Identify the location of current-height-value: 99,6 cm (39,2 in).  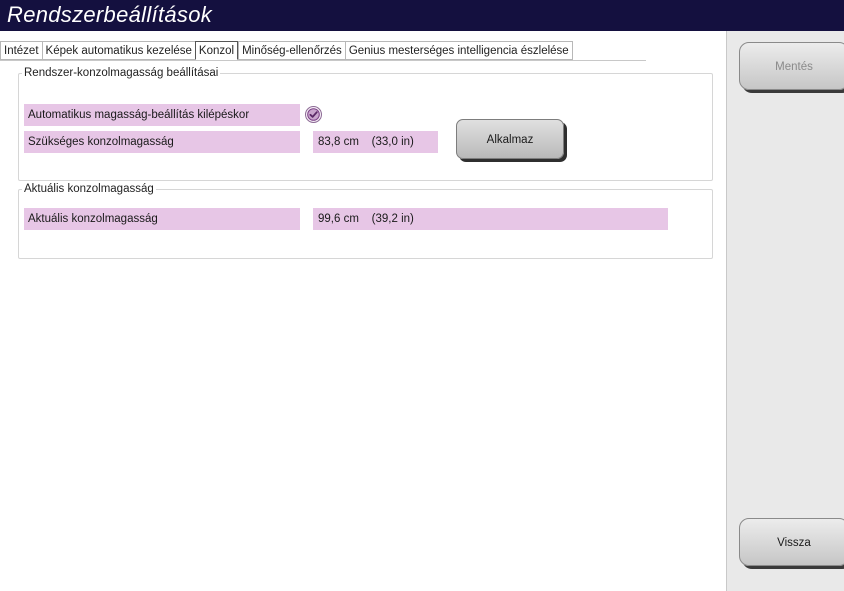
(490, 219).